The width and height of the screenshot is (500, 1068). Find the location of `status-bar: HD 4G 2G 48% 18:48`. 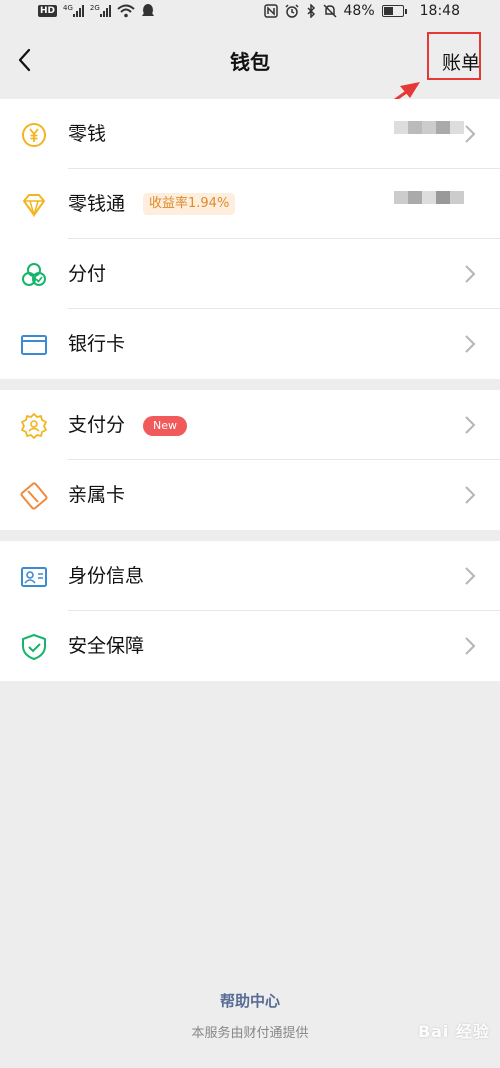

status-bar: HD 4G 2G 48% 18:48 is located at coordinates (250, 12).